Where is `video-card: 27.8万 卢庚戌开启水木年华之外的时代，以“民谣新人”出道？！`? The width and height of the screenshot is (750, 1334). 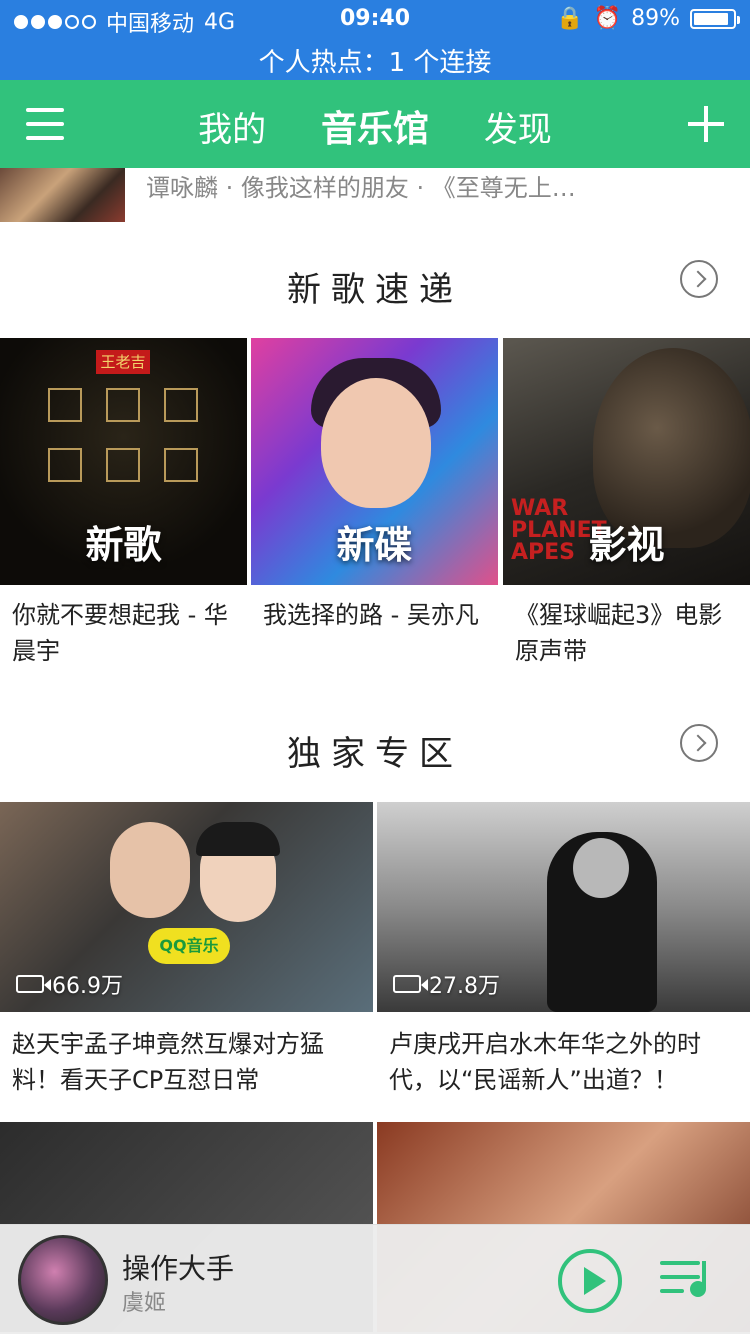
video-card: 27.8万 卢庚戌开启水木年华之外的时代，以“民谣新人”出道？！ is located at coordinates (563, 962).